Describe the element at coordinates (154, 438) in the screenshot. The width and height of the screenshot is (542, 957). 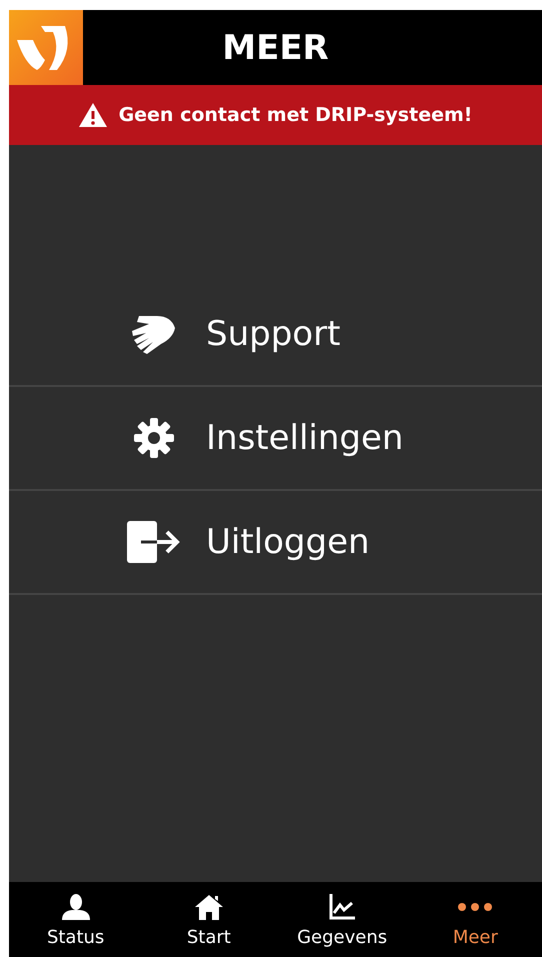
I see `gear-icon` at that location.